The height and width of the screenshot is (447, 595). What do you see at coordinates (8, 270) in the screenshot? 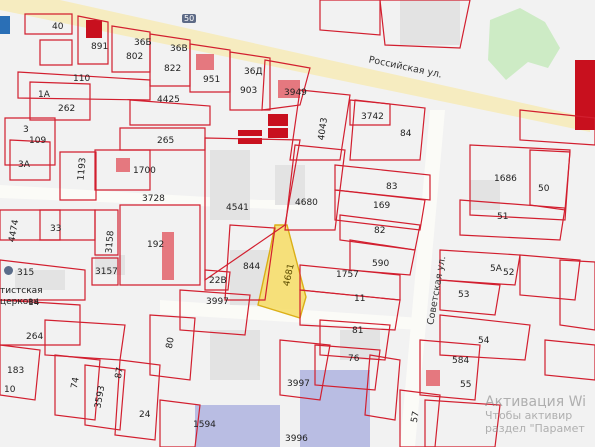
I see `church-icon` at bounding box center [8, 270].